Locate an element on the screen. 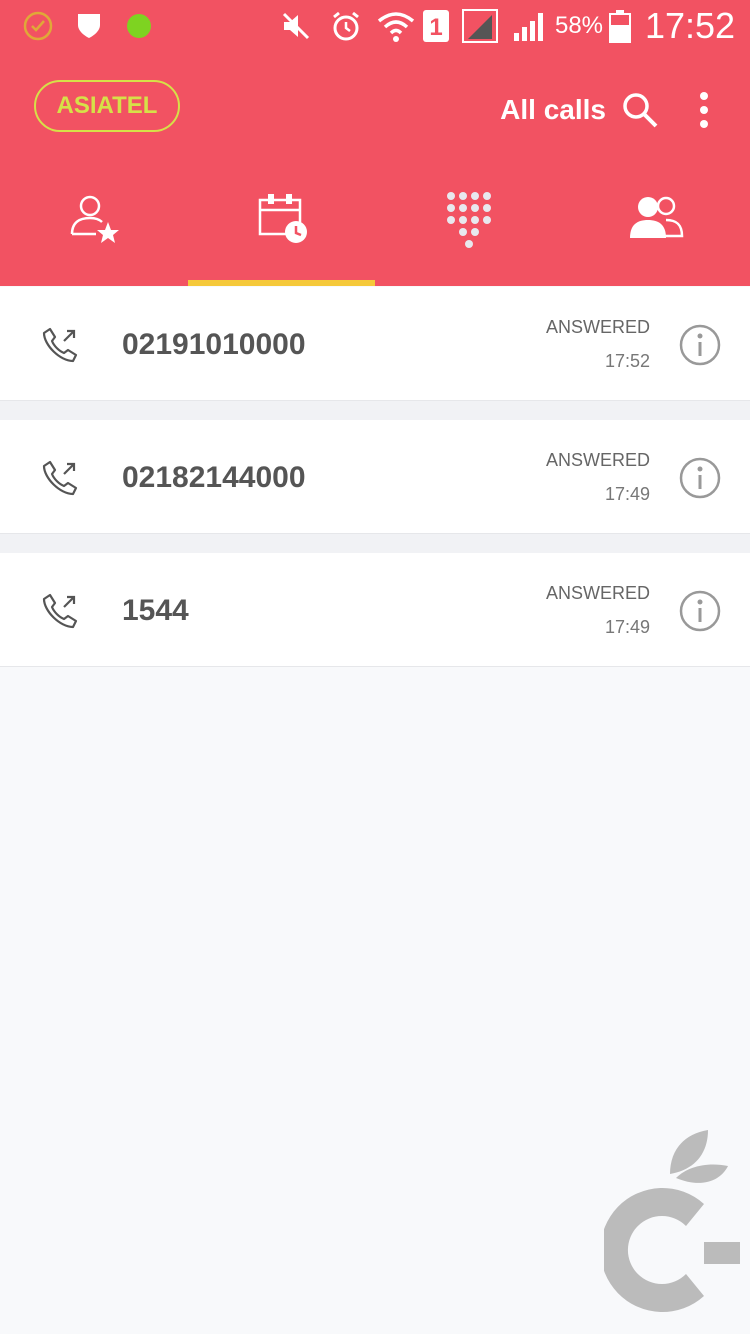 This screenshot has width=750, height=1334. favorite-contact-icon is located at coordinates (94, 219).